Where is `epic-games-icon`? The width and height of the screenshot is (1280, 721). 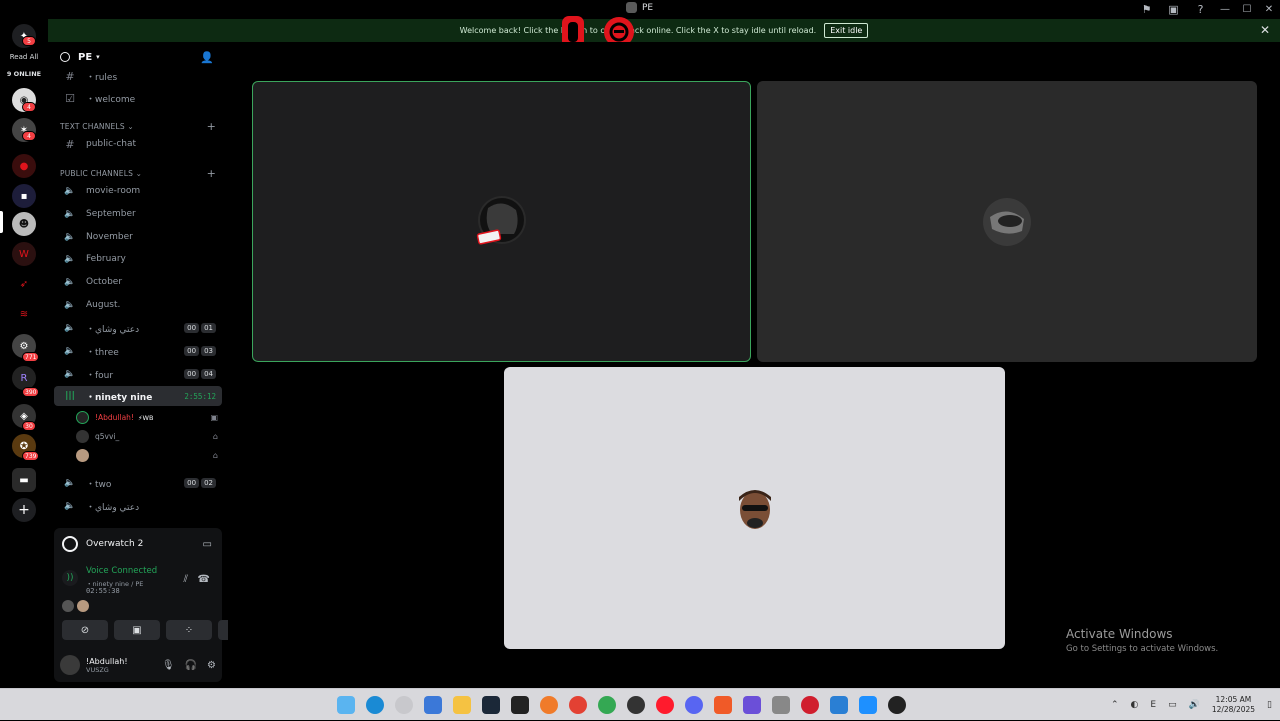
epic-games-icon is located at coordinates (520, 705).